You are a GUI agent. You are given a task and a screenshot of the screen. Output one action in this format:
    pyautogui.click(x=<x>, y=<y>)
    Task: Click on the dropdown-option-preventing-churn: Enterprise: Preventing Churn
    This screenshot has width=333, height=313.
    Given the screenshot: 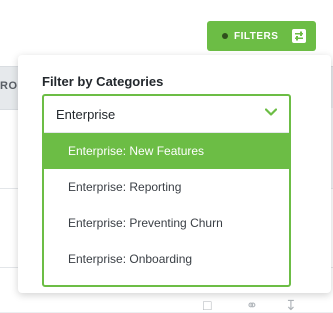 What is the action you would take?
    pyautogui.click(x=166, y=223)
    